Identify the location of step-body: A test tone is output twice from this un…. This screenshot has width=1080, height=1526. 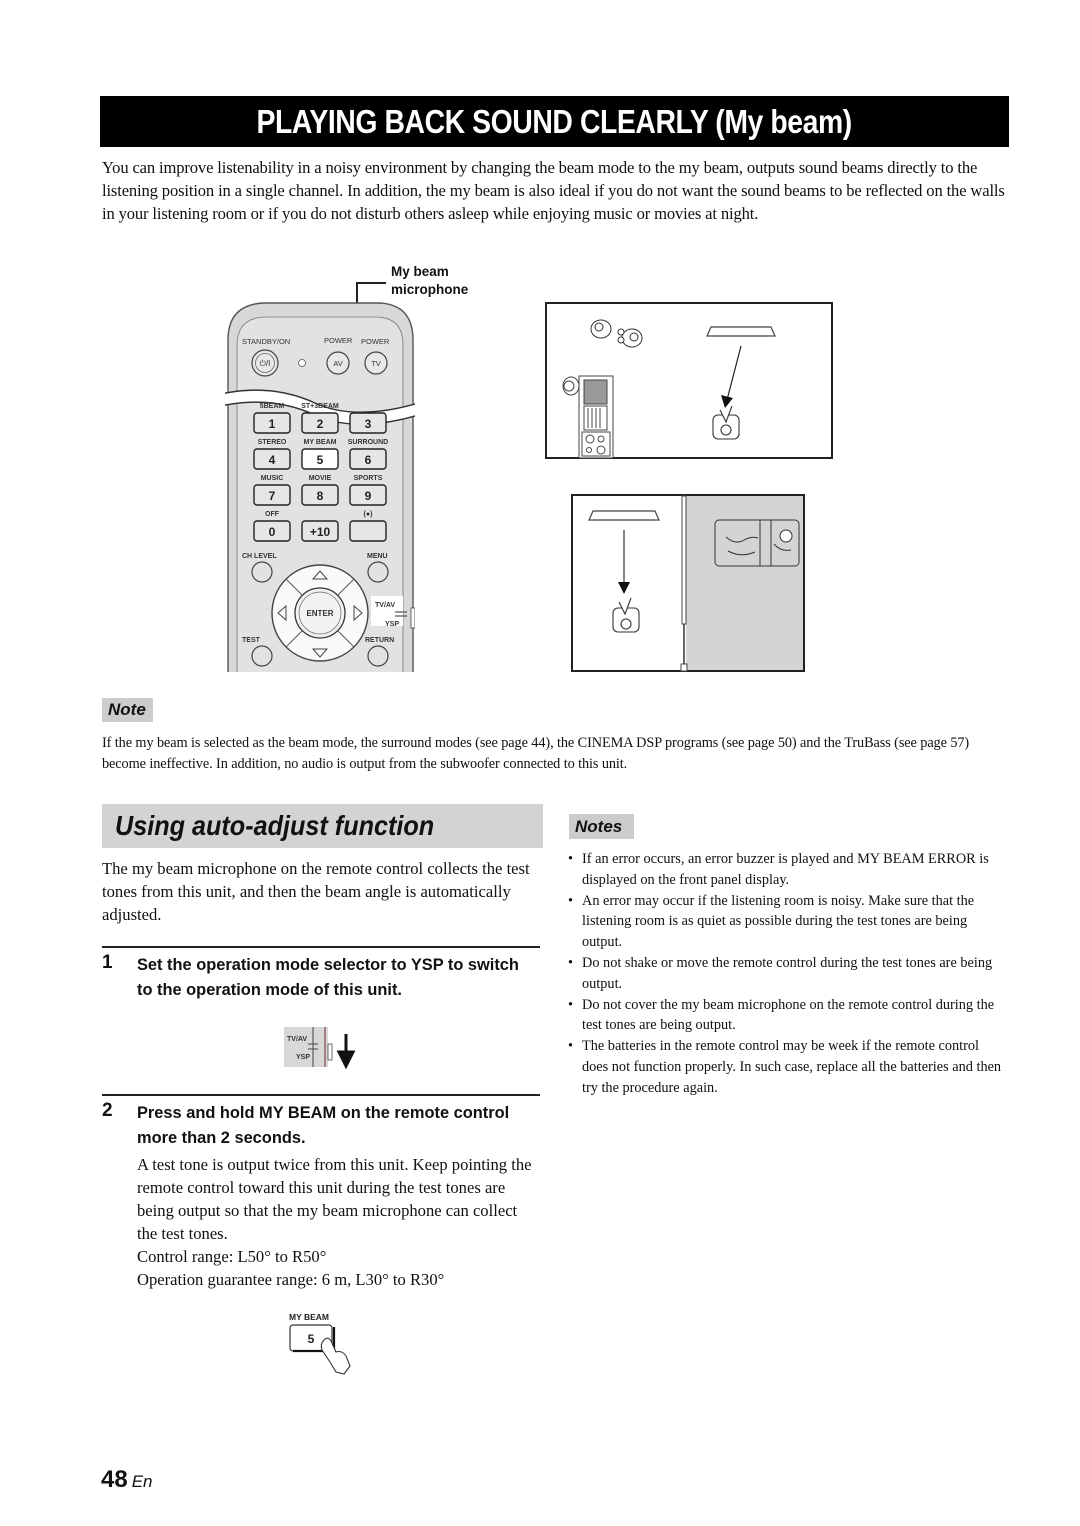
(334, 1222).